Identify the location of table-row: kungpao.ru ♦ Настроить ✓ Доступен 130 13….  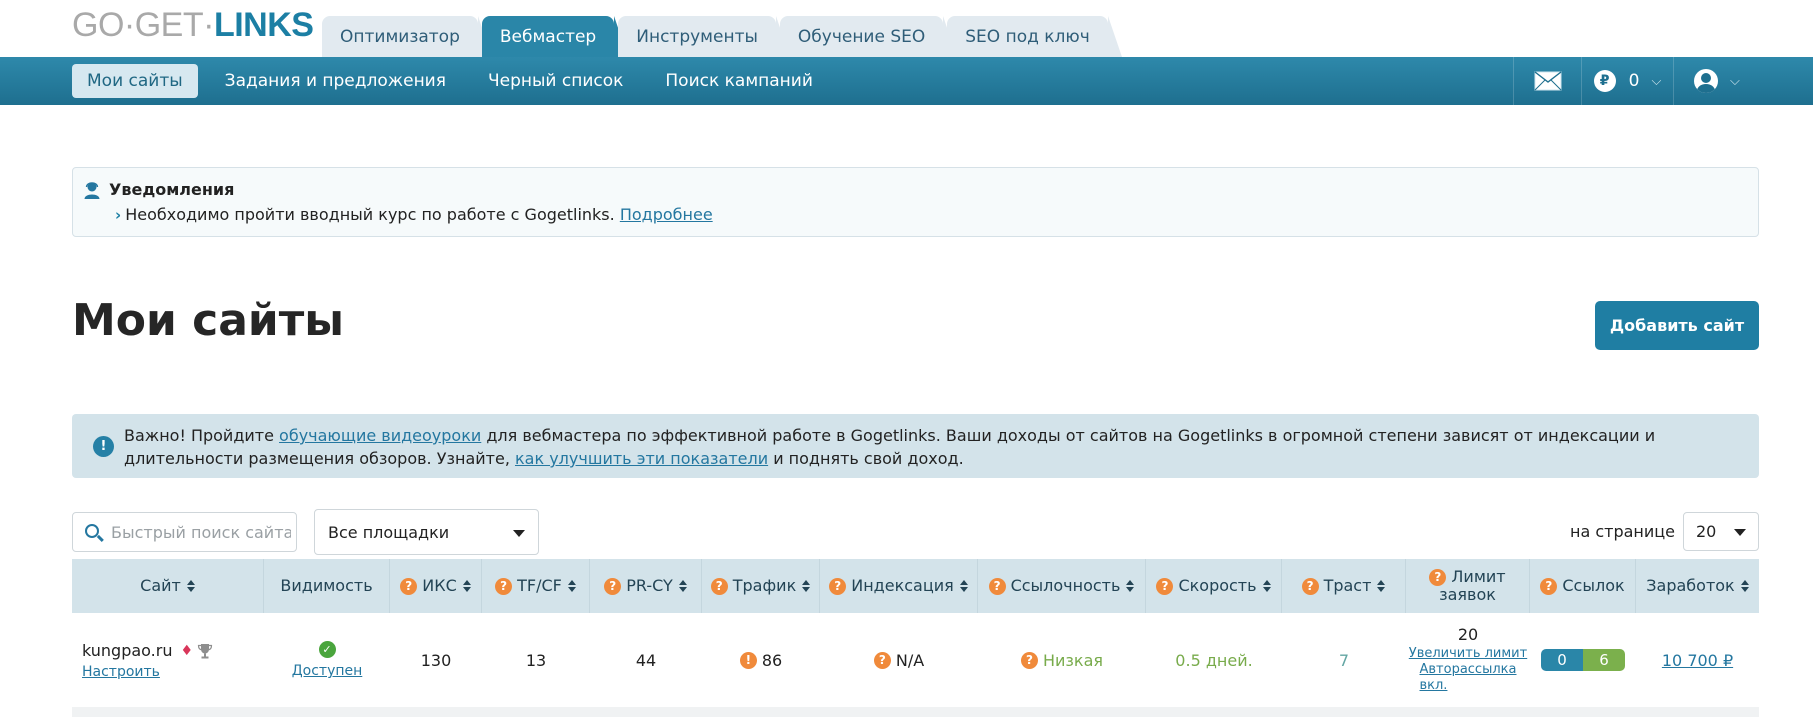
(915, 660).